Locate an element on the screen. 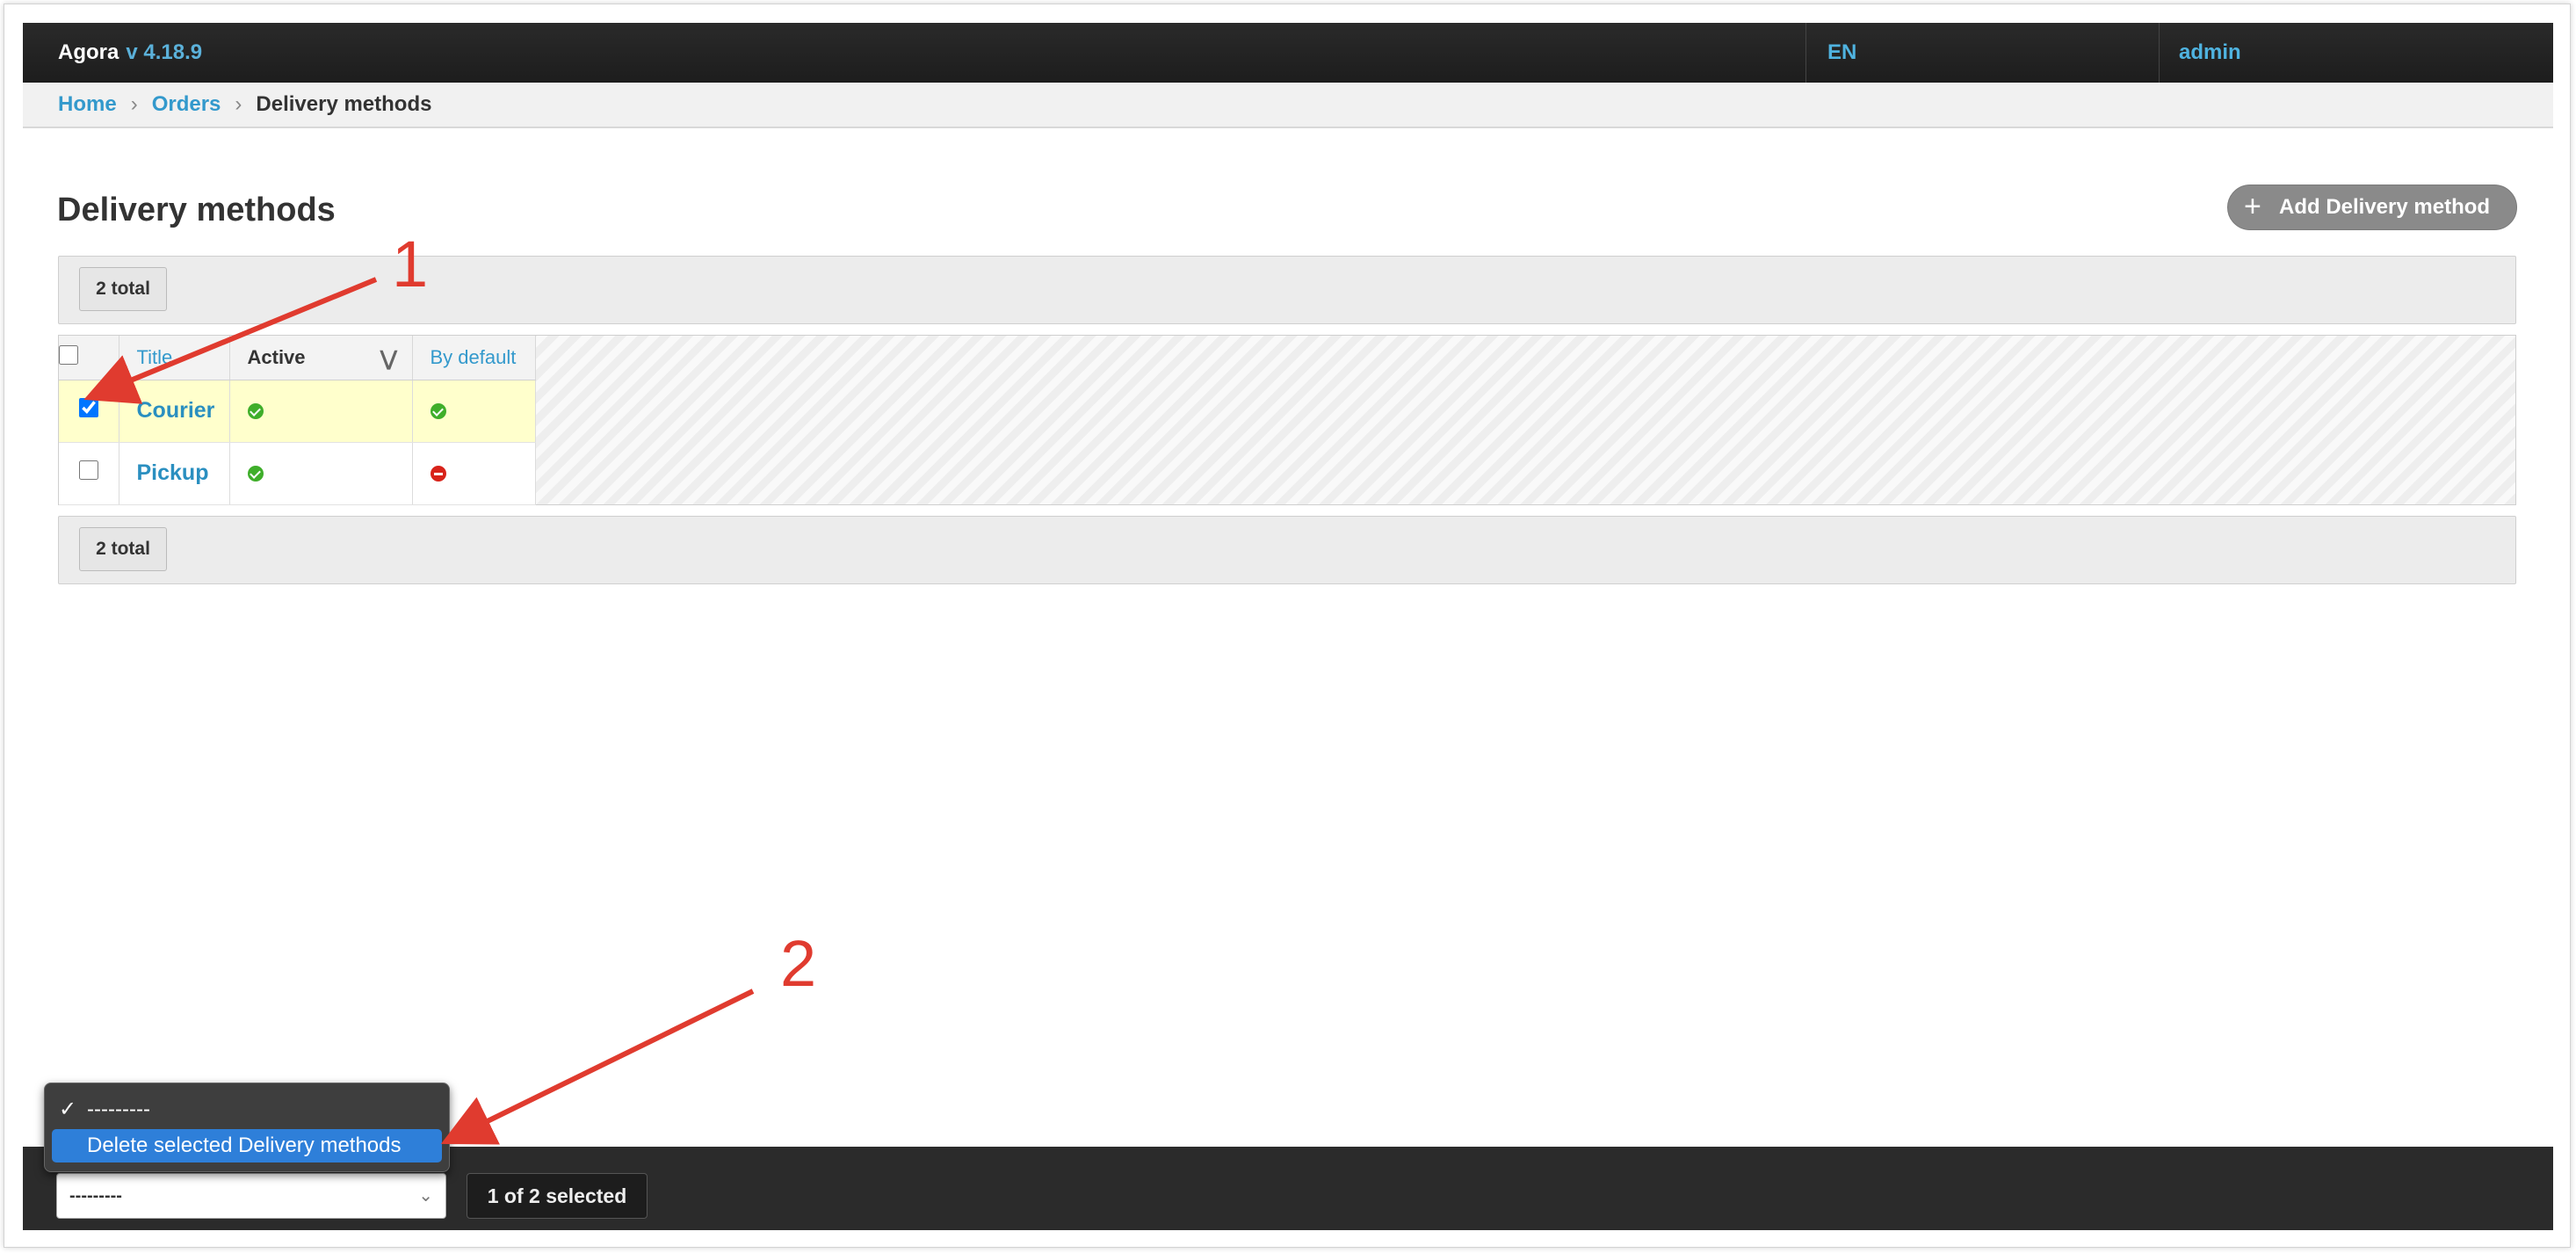  row-title-link: Pickup is located at coordinates (173, 472).